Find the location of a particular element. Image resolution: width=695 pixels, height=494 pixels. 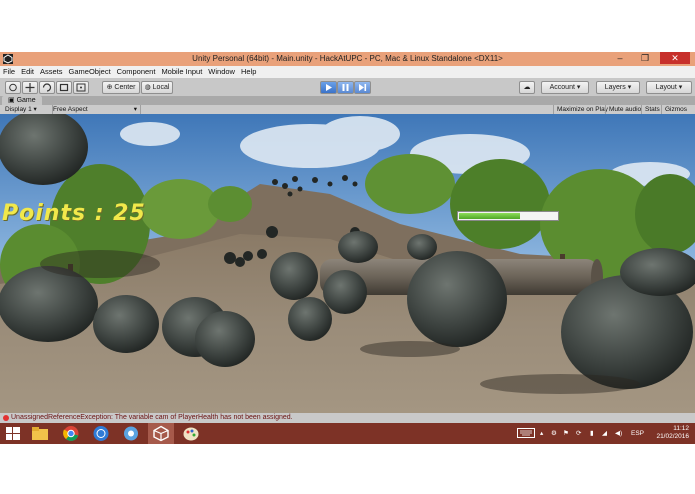

action-center-icon: ⚑ is located at coordinates (566, 433).